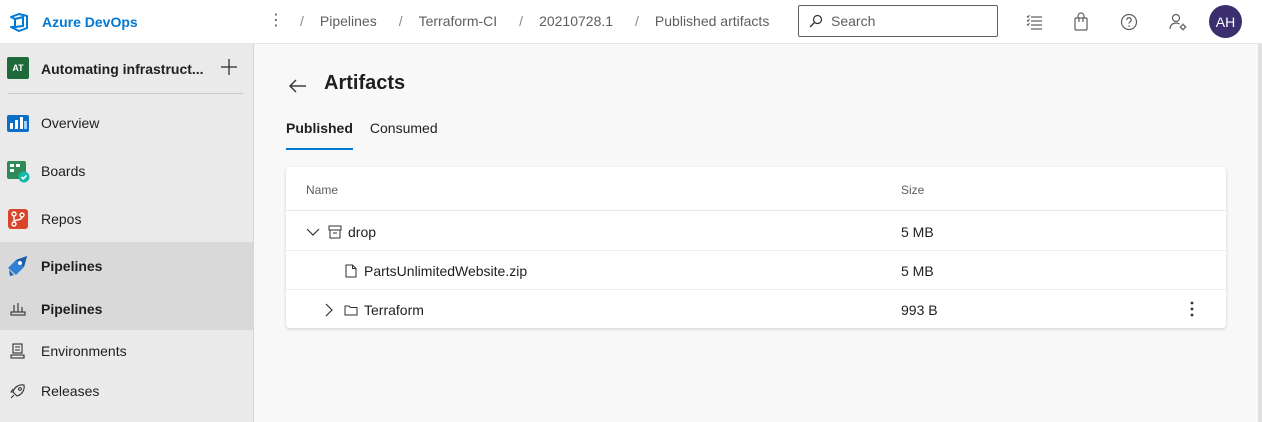 This screenshot has width=1262, height=422. I want to click on column-header-name: Name, so click(322, 190).